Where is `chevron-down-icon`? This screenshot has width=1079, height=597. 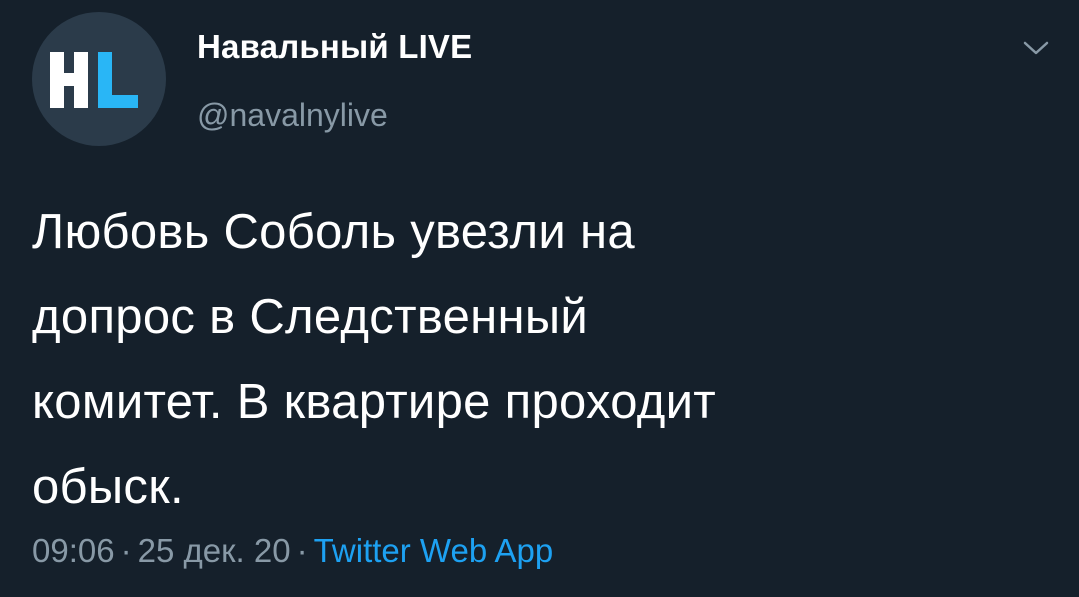
chevron-down-icon is located at coordinates (1036, 48).